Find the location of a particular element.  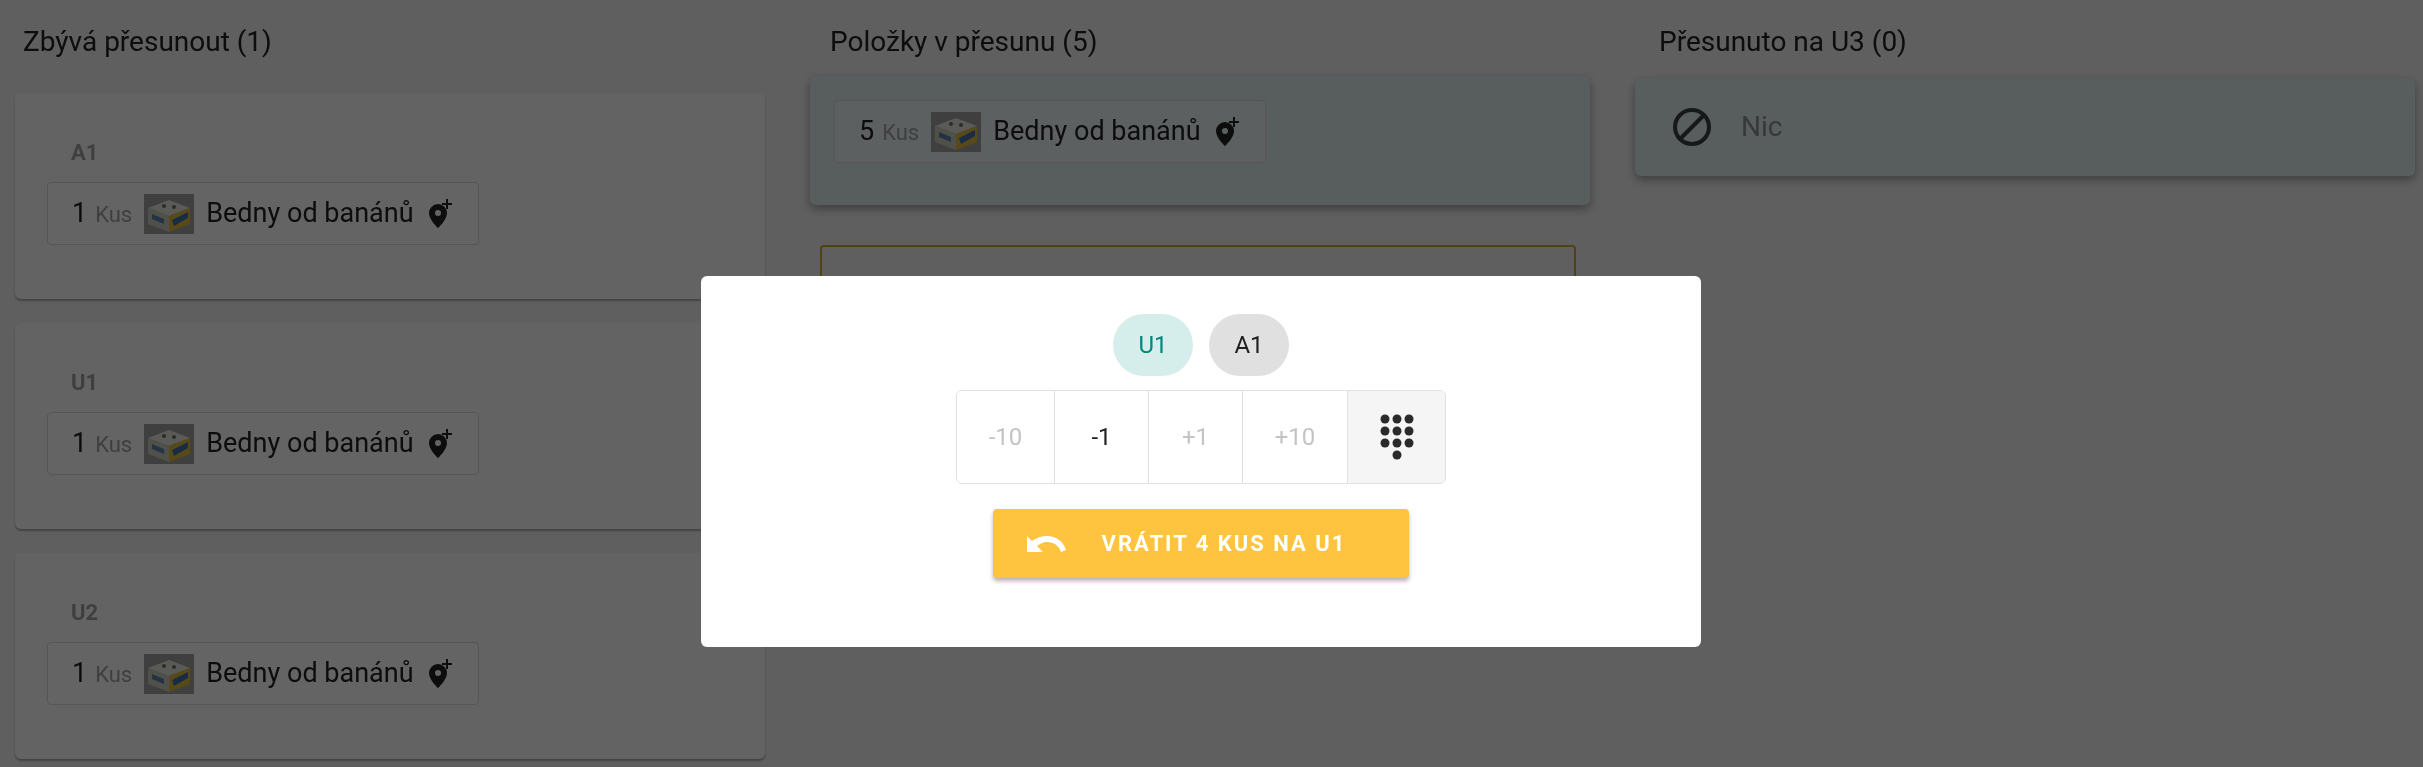

location-chip: A1 is located at coordinates (1249, 345).